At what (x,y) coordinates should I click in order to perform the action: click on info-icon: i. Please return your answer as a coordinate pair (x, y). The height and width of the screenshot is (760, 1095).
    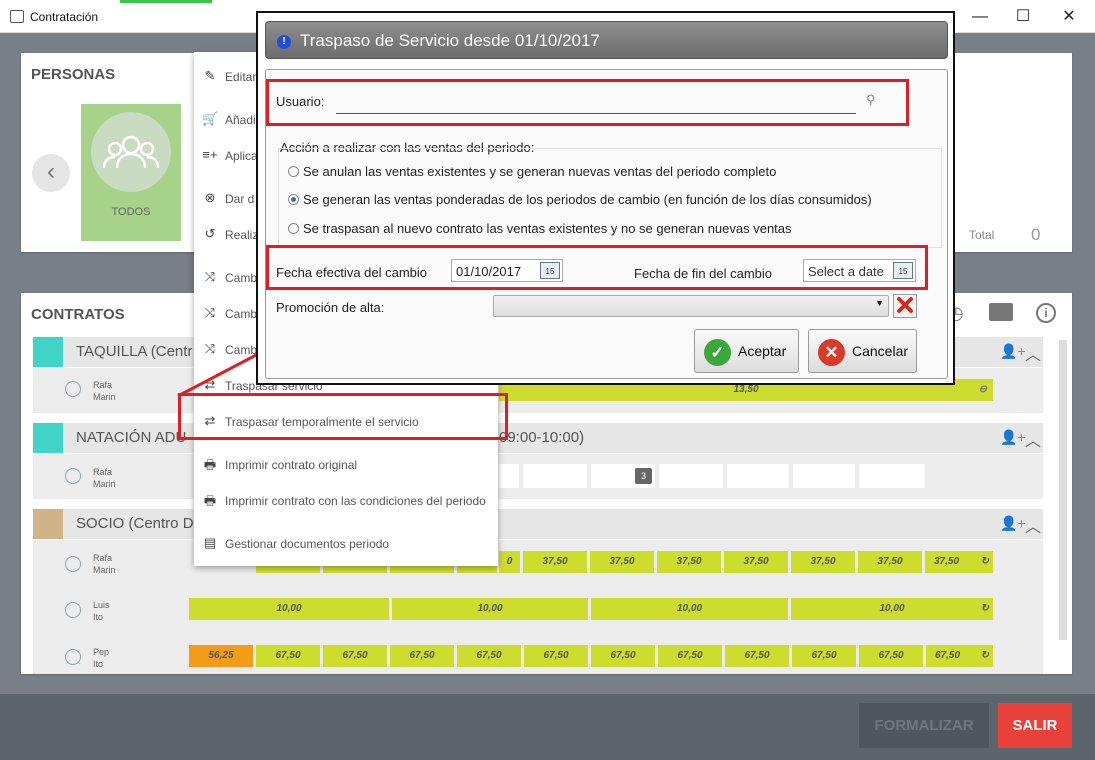
    Looking at the image, I should click on (1046, 313).